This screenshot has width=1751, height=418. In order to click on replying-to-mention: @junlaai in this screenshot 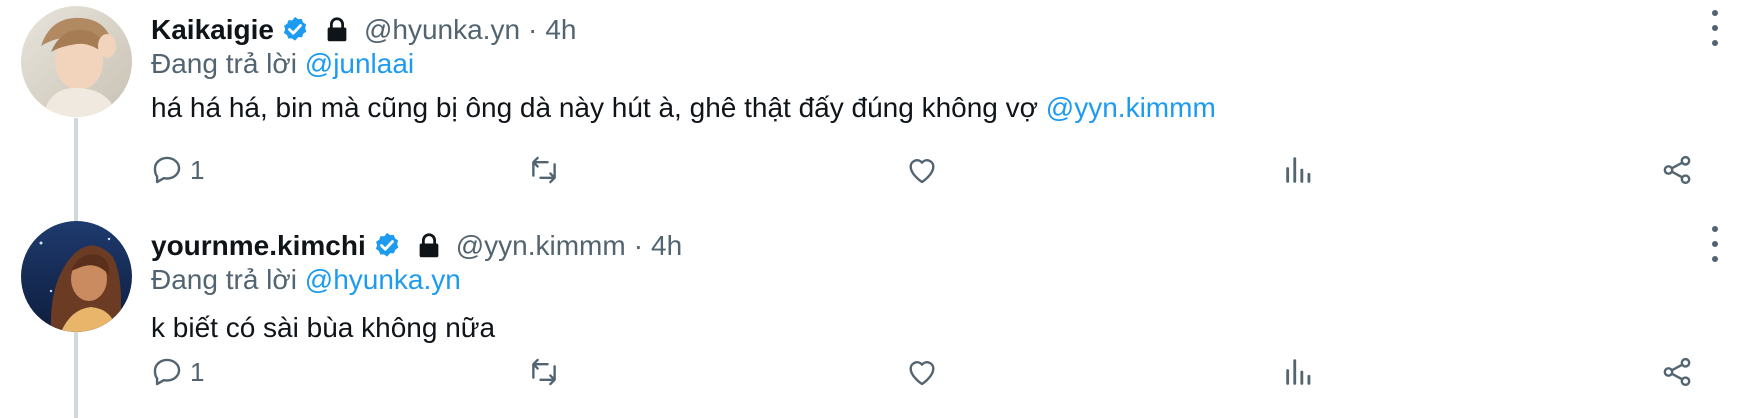, I will do `click(359, 63)`.